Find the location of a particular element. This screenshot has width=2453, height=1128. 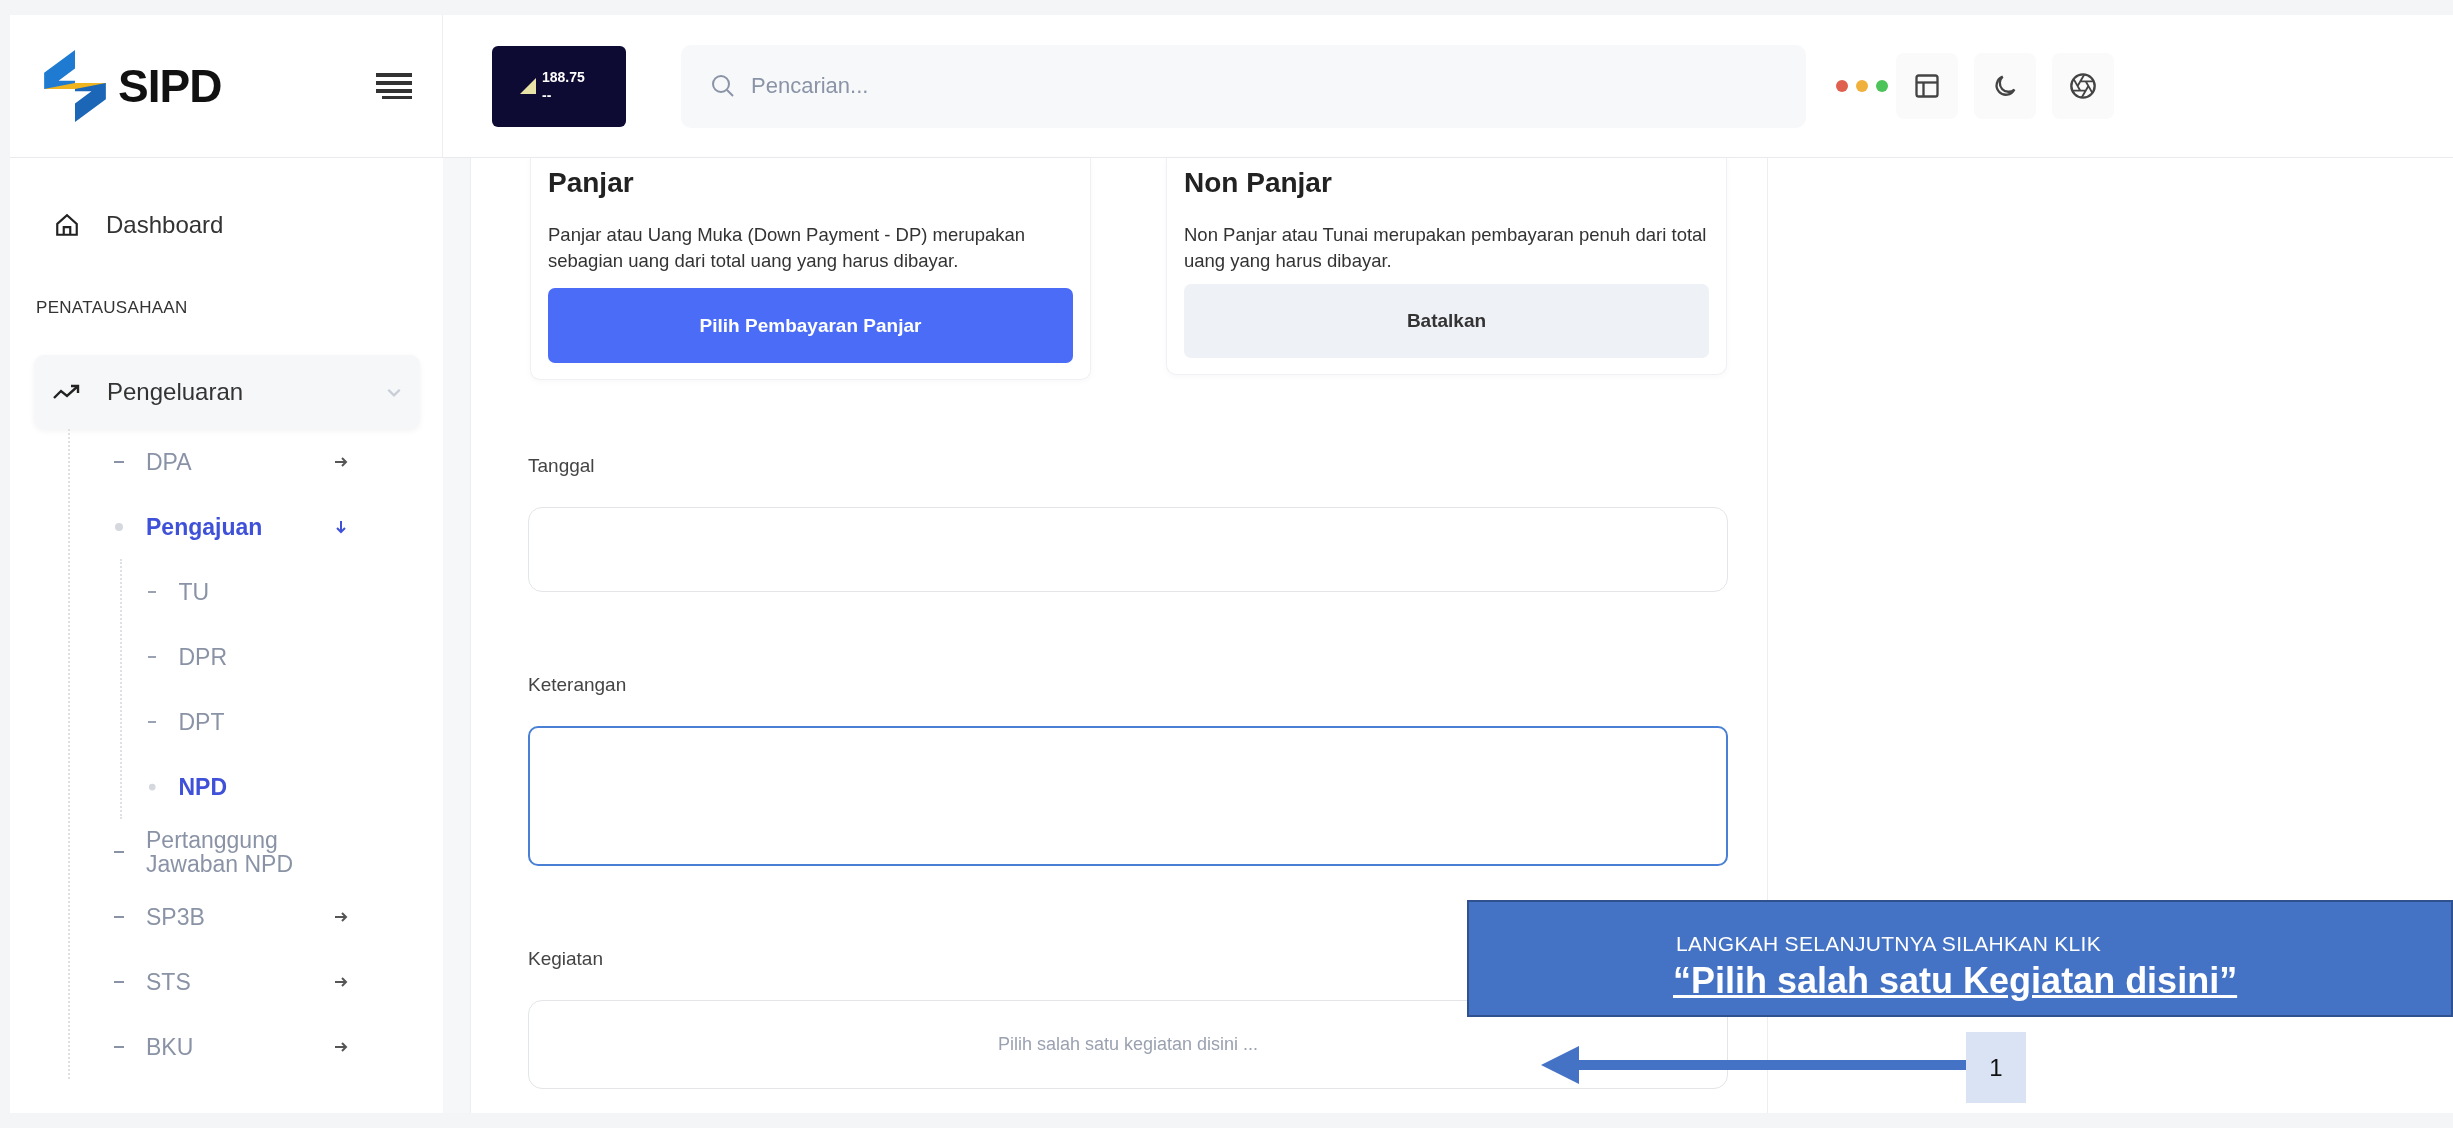

sidebar-item: STS is located at coordinates (209, 981).